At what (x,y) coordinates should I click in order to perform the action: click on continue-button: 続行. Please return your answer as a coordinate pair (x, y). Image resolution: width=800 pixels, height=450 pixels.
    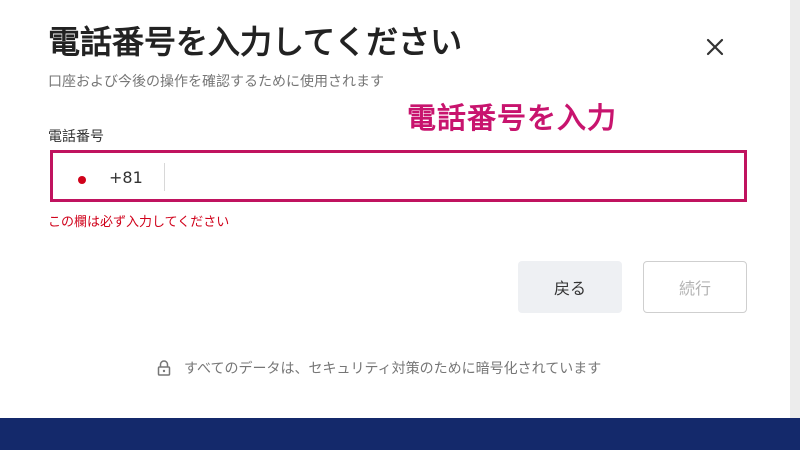
    Looking at the image, I should click on (695, 287).